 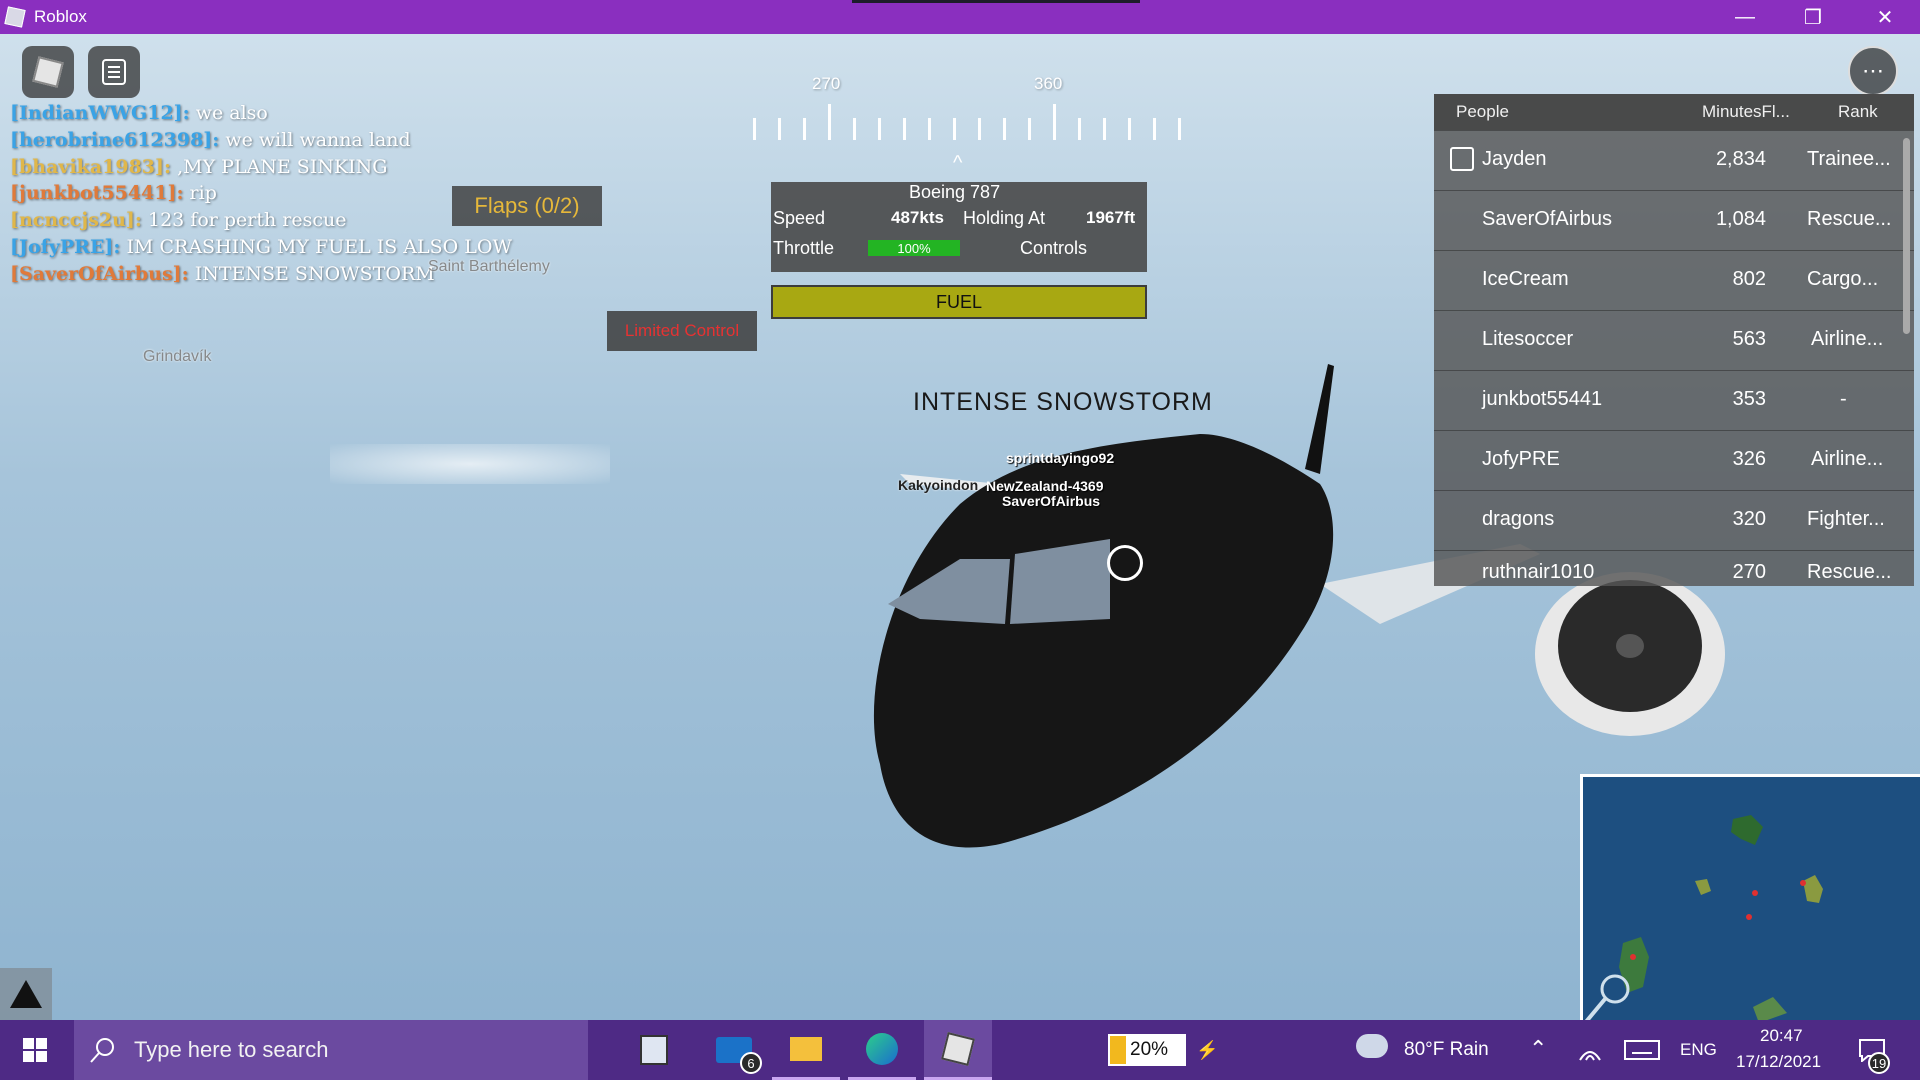 What do you see at coordinates (1446, 1050) in the screenshot?
I see `weather-text: 80°F Rain` at bounding box center [1446, 1050].